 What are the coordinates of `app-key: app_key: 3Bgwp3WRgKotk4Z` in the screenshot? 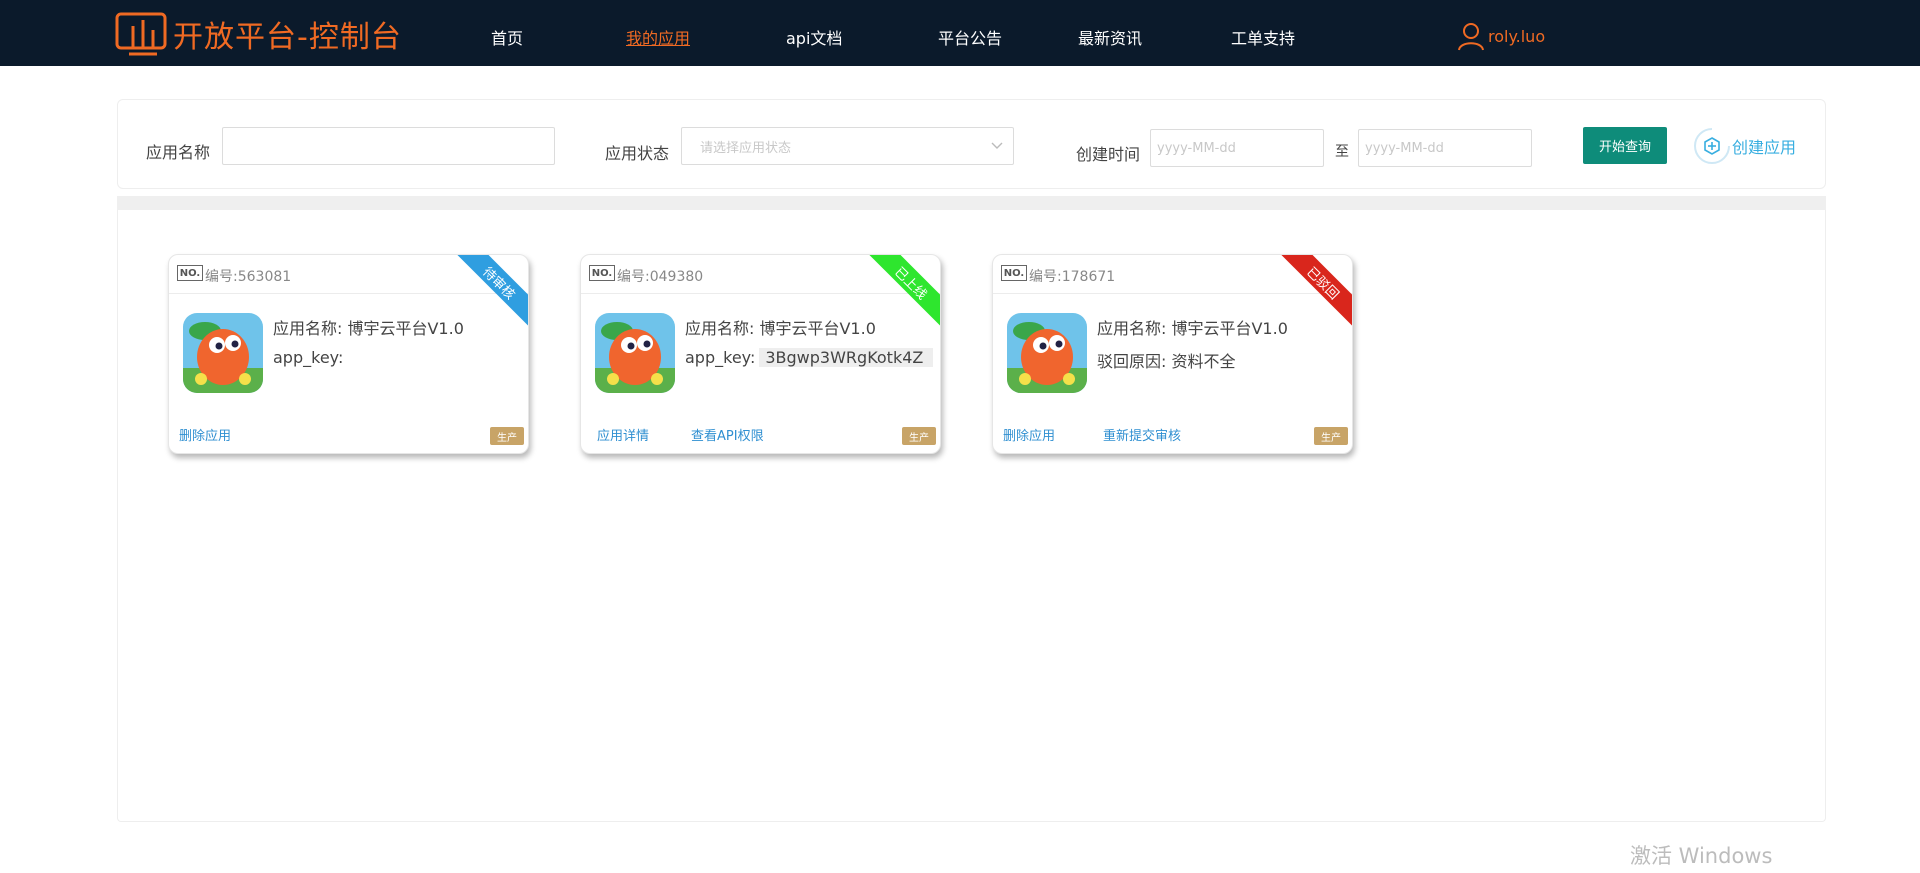 It's located at (809, 357).